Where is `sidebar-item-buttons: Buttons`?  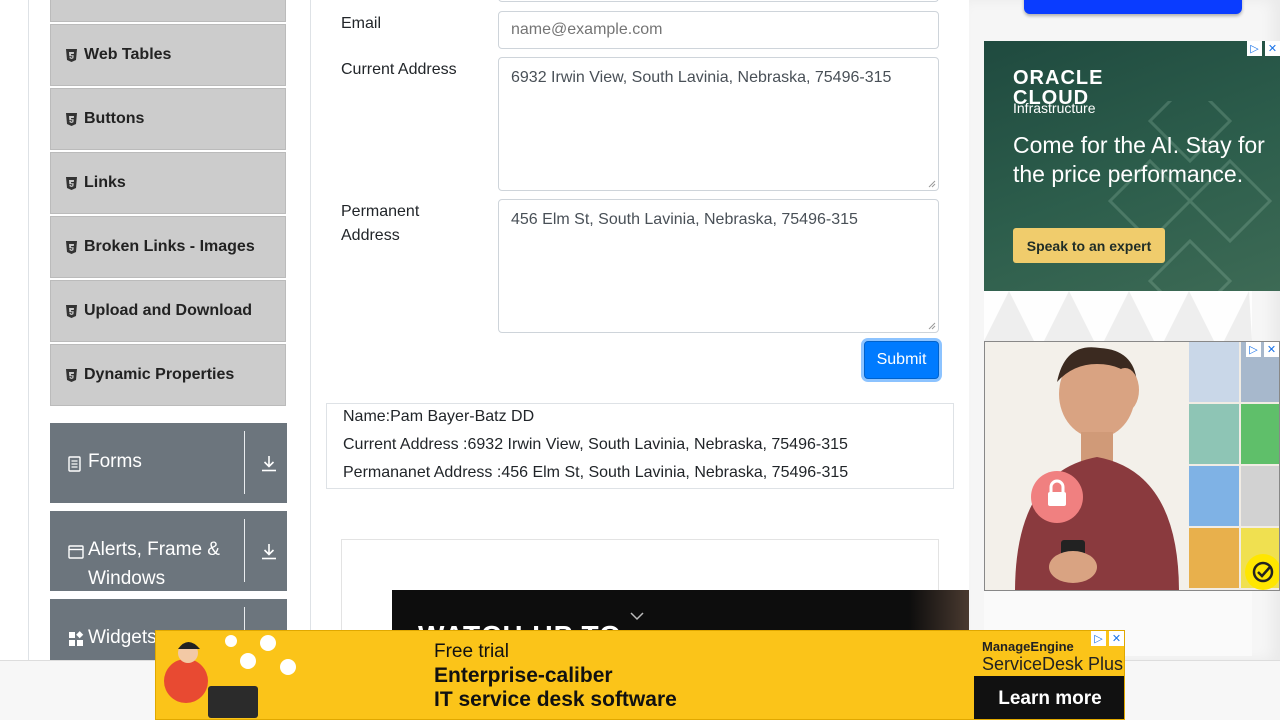 sidebar-item-buttons: Buttons is located at coordinates (168, 119).